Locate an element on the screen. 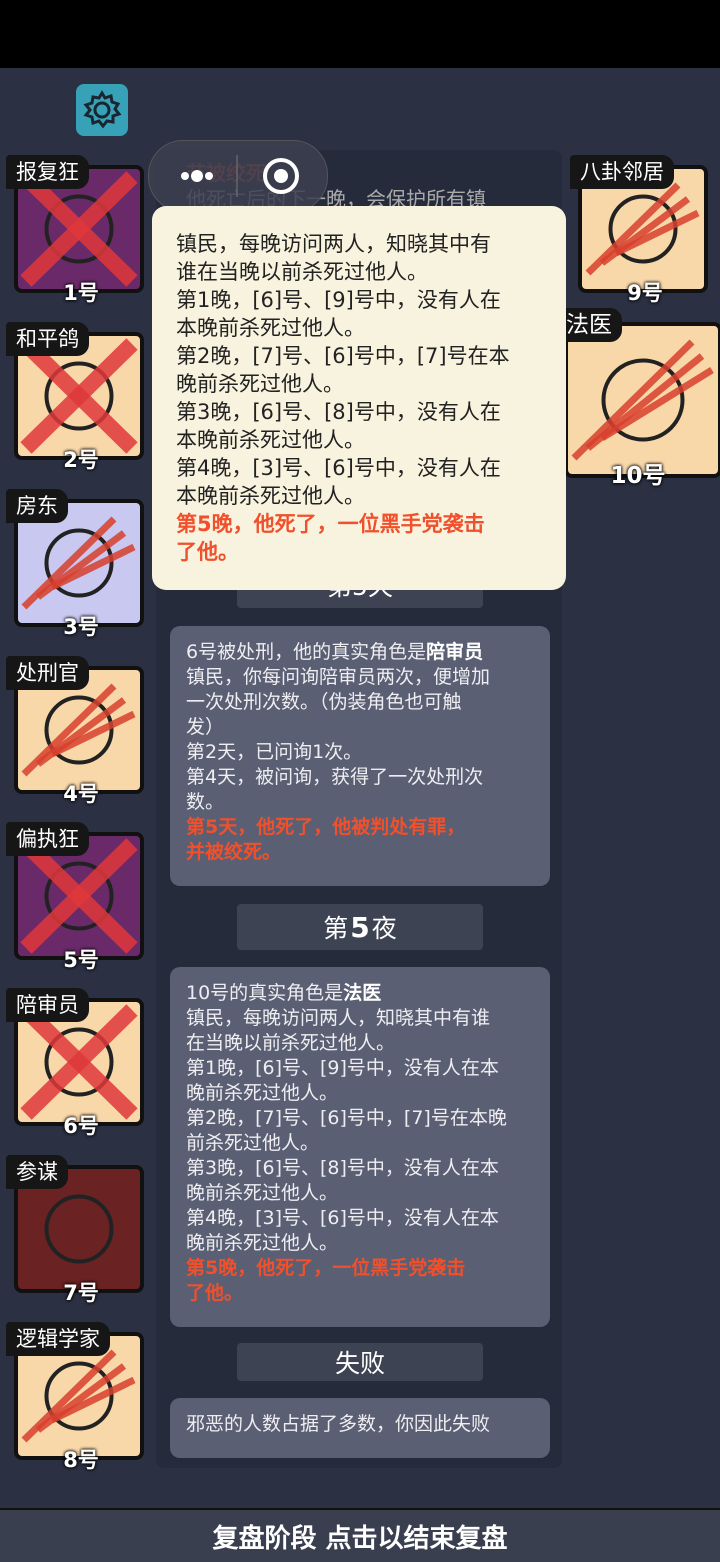 This screenshot has height=1562, width=720. player-card-9: 八卦邻居 9号 is located at coordinates (639, 230).